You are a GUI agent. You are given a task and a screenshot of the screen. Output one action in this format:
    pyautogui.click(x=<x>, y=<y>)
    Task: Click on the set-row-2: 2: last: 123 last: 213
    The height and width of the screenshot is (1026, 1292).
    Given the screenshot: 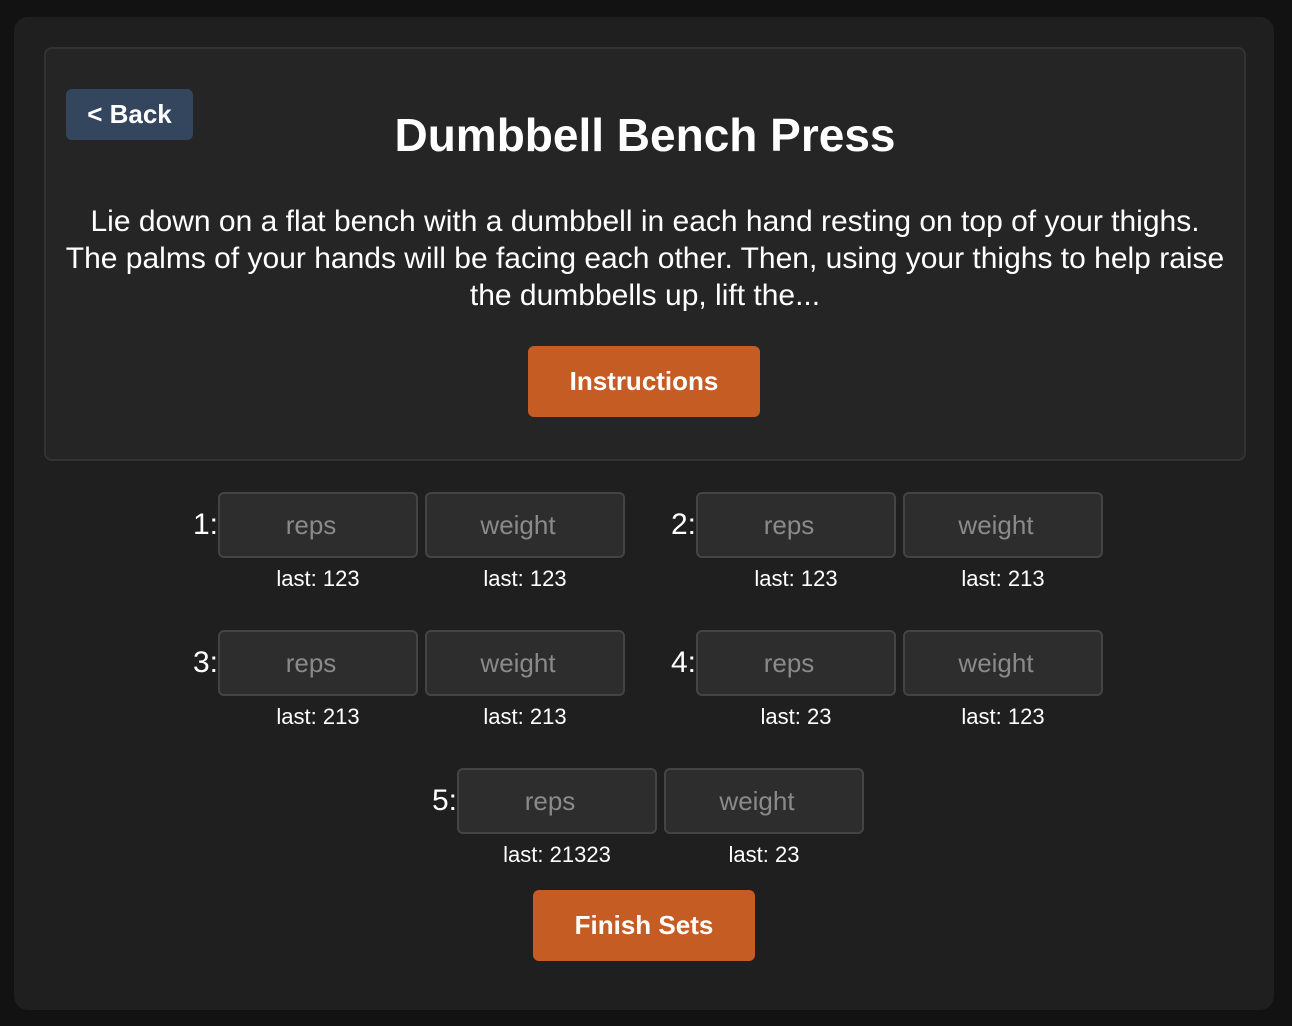 What is the action you would take?
    pyautogui.click(x=882, y=542)
    